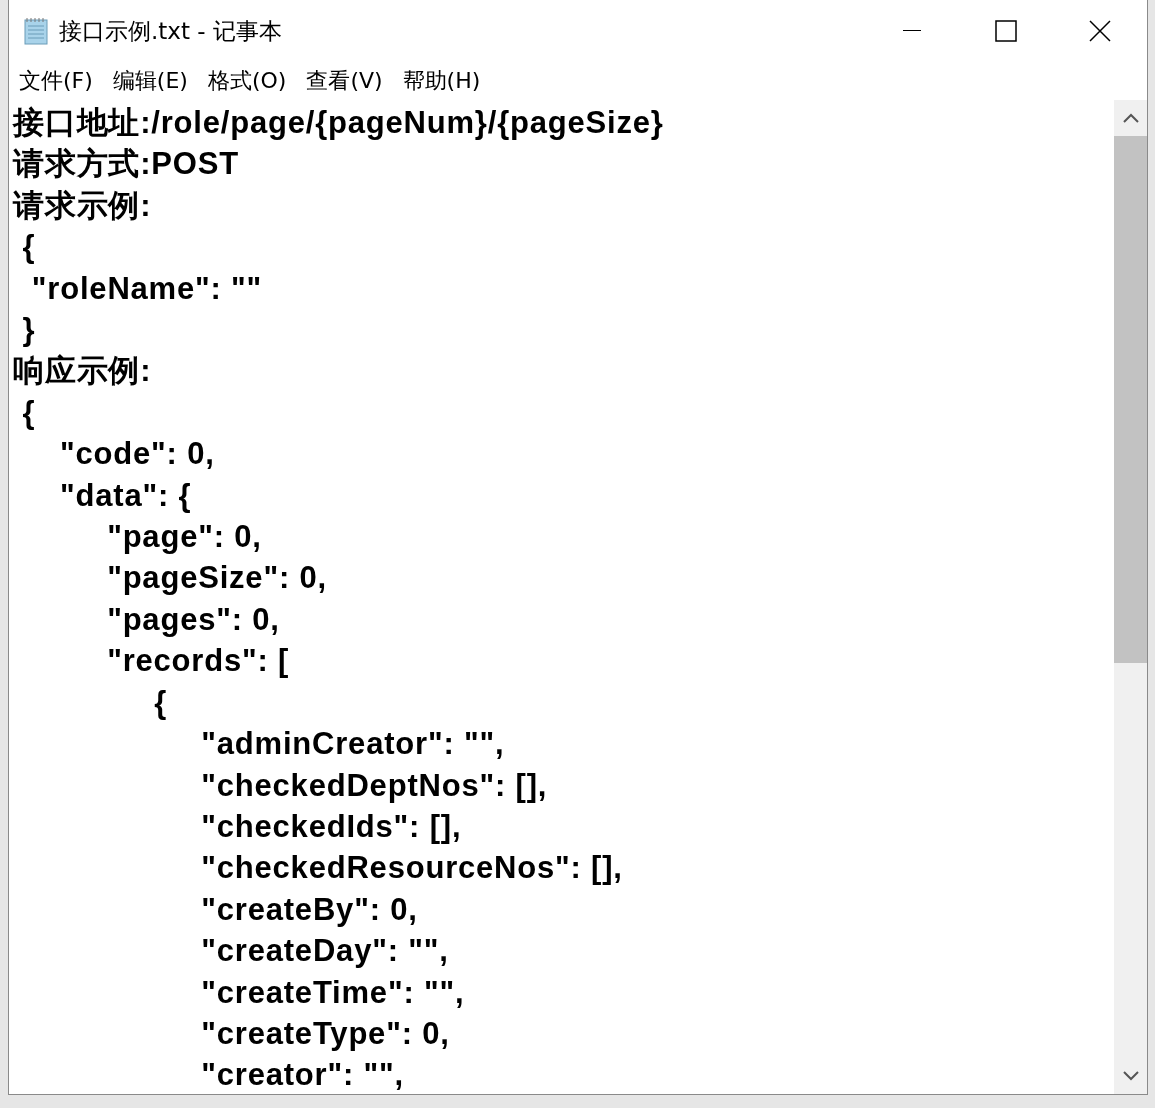 This screenshot has width=1155, height=1108. What do you see at coordinates (146, 288) in the screenshot?
I see `text-line: "roleName": ""` at bounding box center [146, 288].